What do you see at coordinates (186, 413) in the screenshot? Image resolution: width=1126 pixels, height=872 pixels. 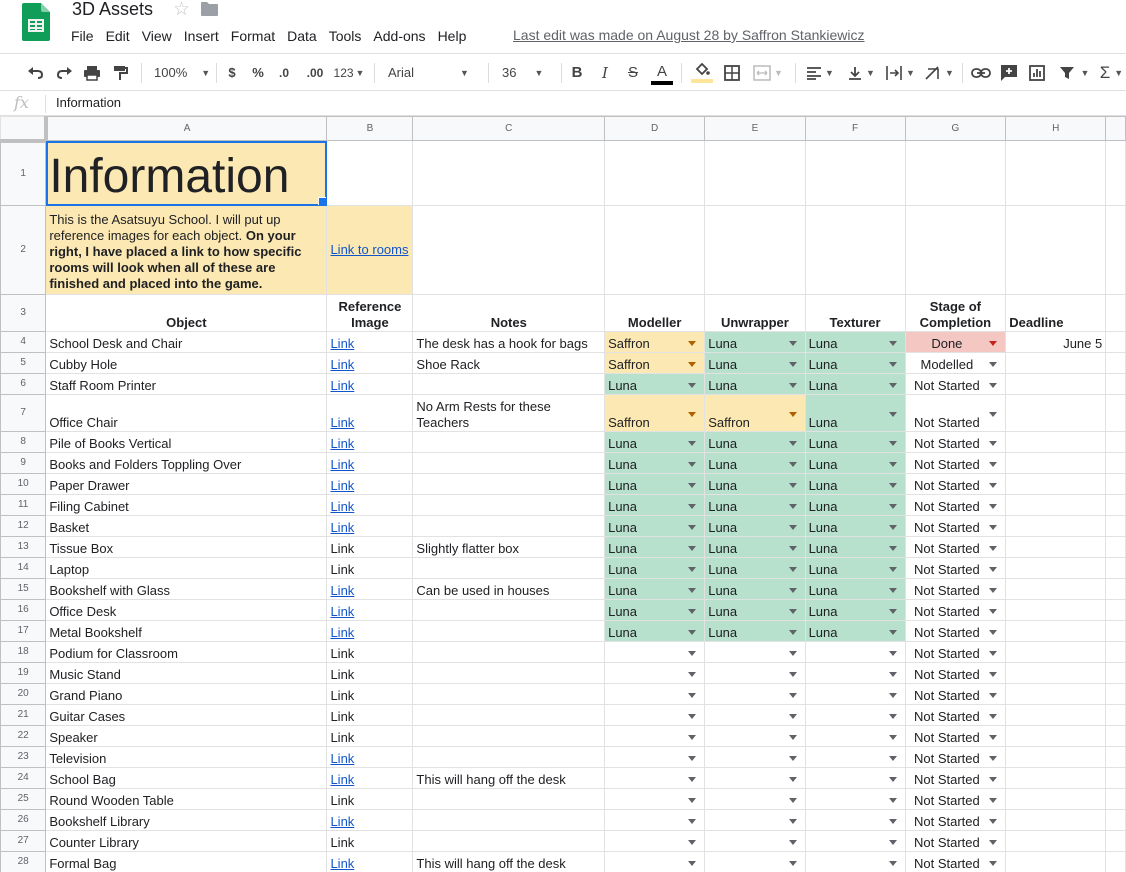 I see `object-cell: Office Chair` at bounding box center [186, 413].